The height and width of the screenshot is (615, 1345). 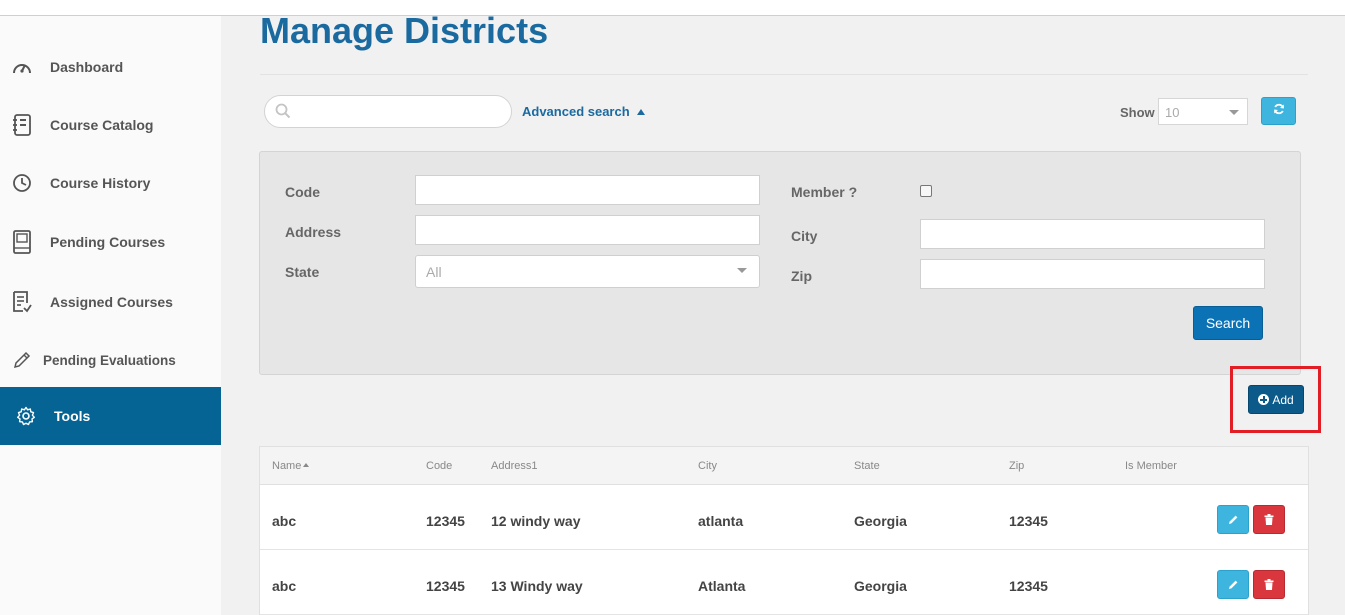 I want to click on address-label: Address, so click(x=313, y=232).